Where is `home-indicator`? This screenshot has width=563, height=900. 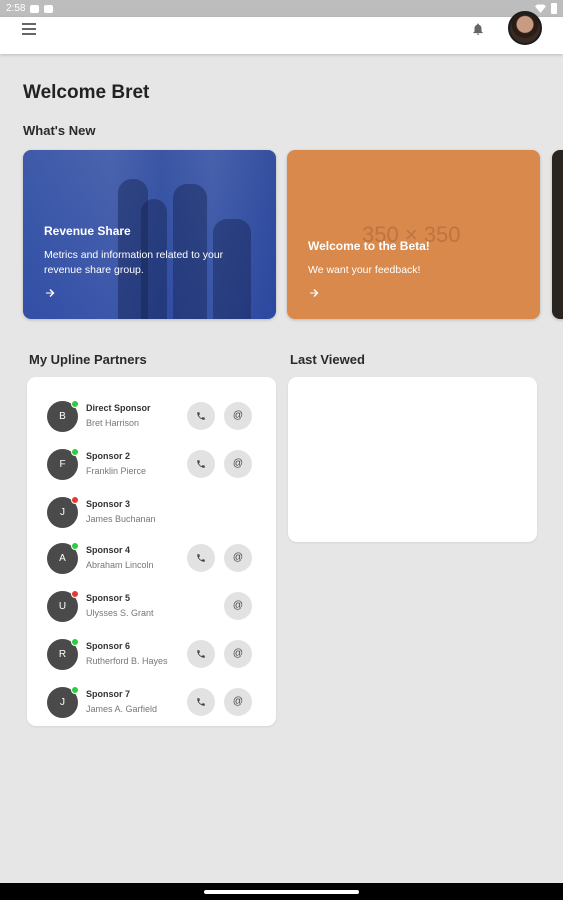
home-indicator is located at coordinates (281, 892).